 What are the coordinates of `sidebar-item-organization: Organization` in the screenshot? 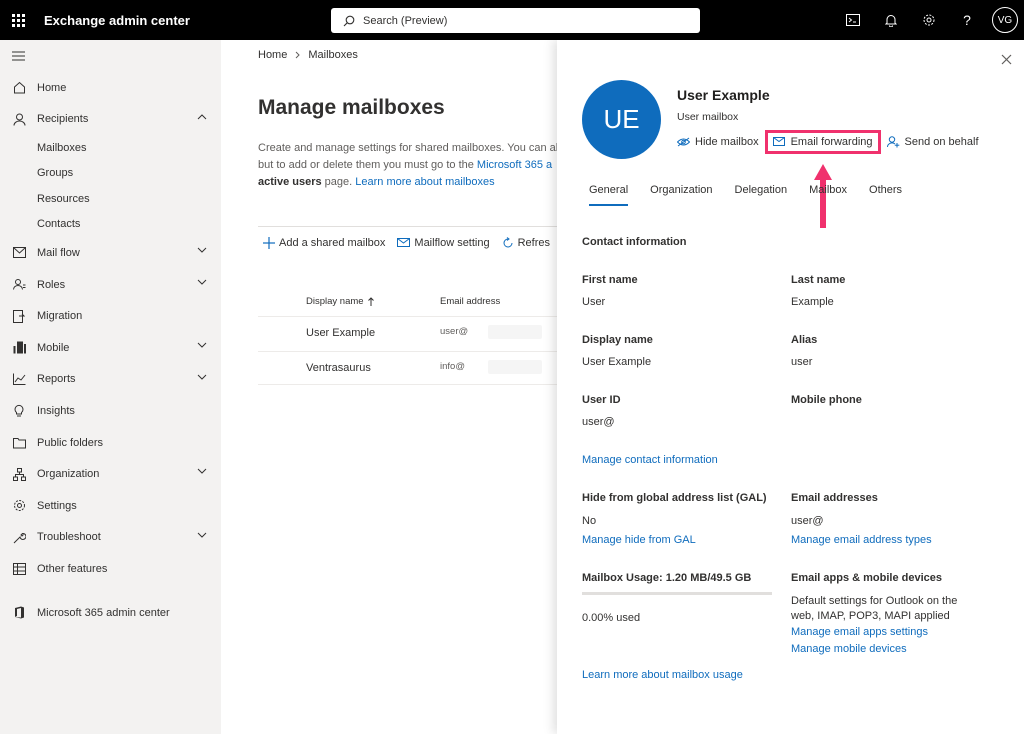 It's located at (110, 474).